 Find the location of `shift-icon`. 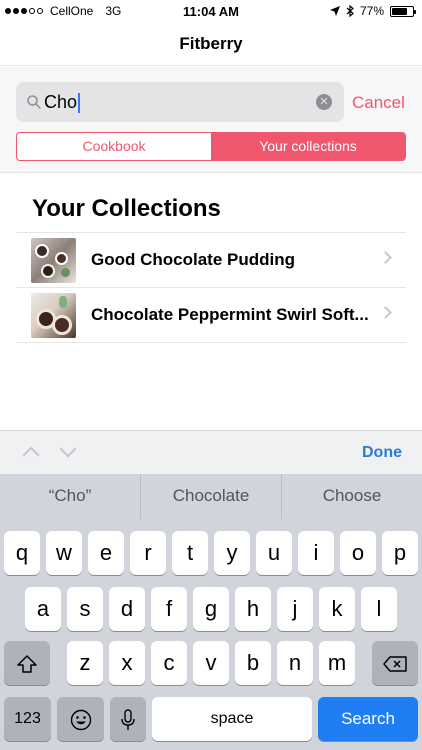

shift-icon is located at coordinates (27, 664).